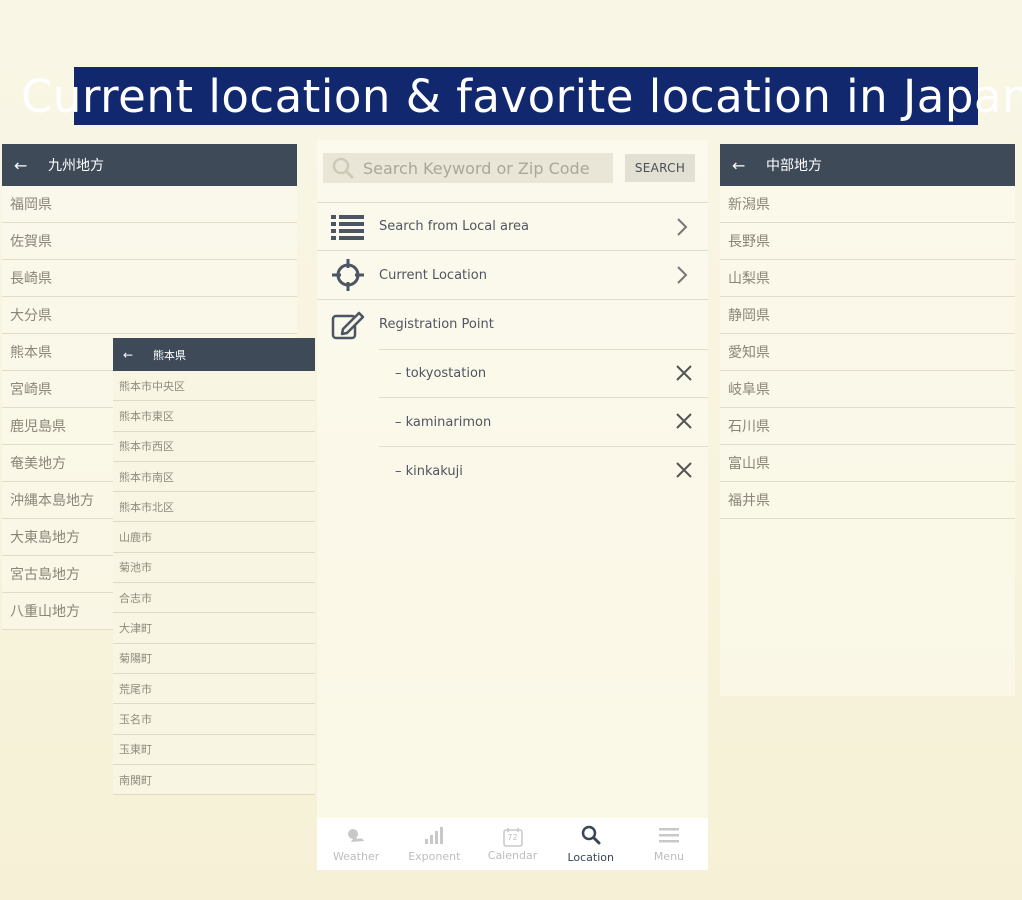  I want to click on edit-icon, so click(348, 325).